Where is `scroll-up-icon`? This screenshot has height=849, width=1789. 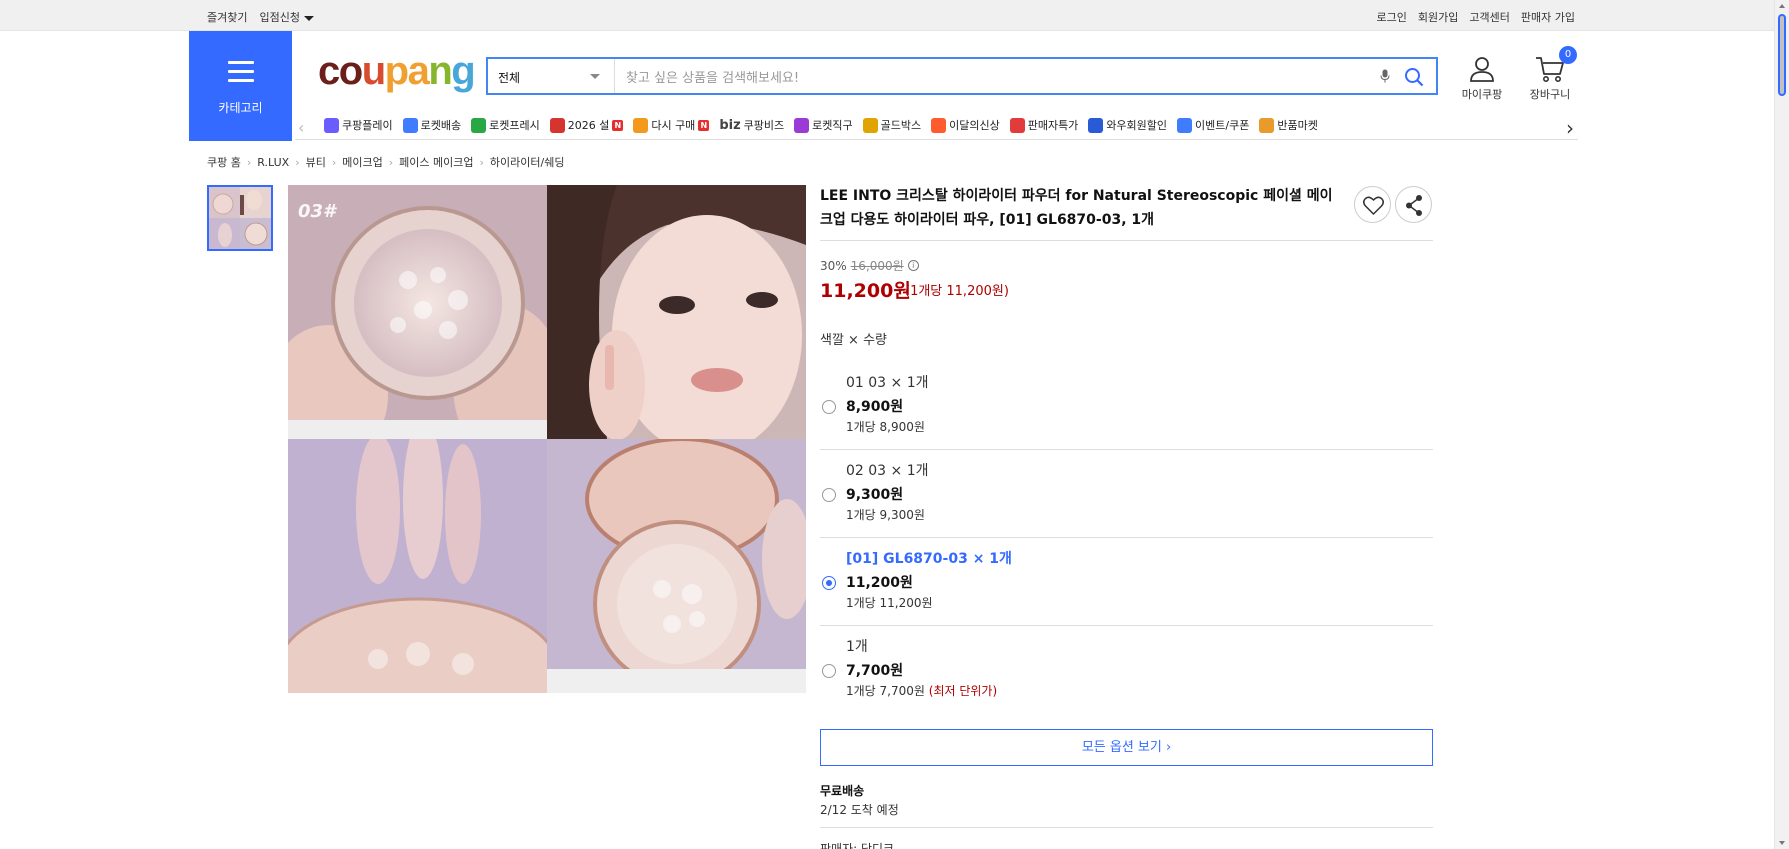 scroll-up-icon is located at coordinates (1782, 6).